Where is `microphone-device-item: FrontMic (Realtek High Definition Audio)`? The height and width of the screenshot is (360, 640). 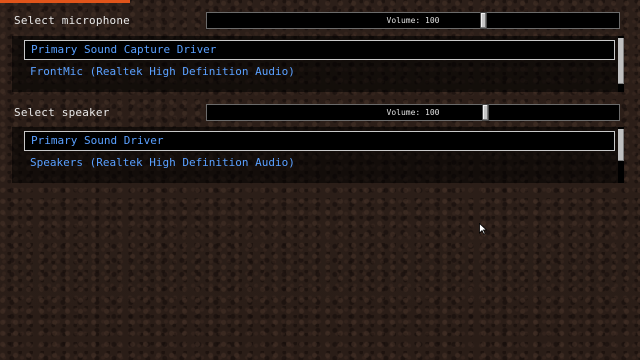 microphone-device-item: FrontMic (Realtek High Definition Audio) is located at coordinates (319, 73).